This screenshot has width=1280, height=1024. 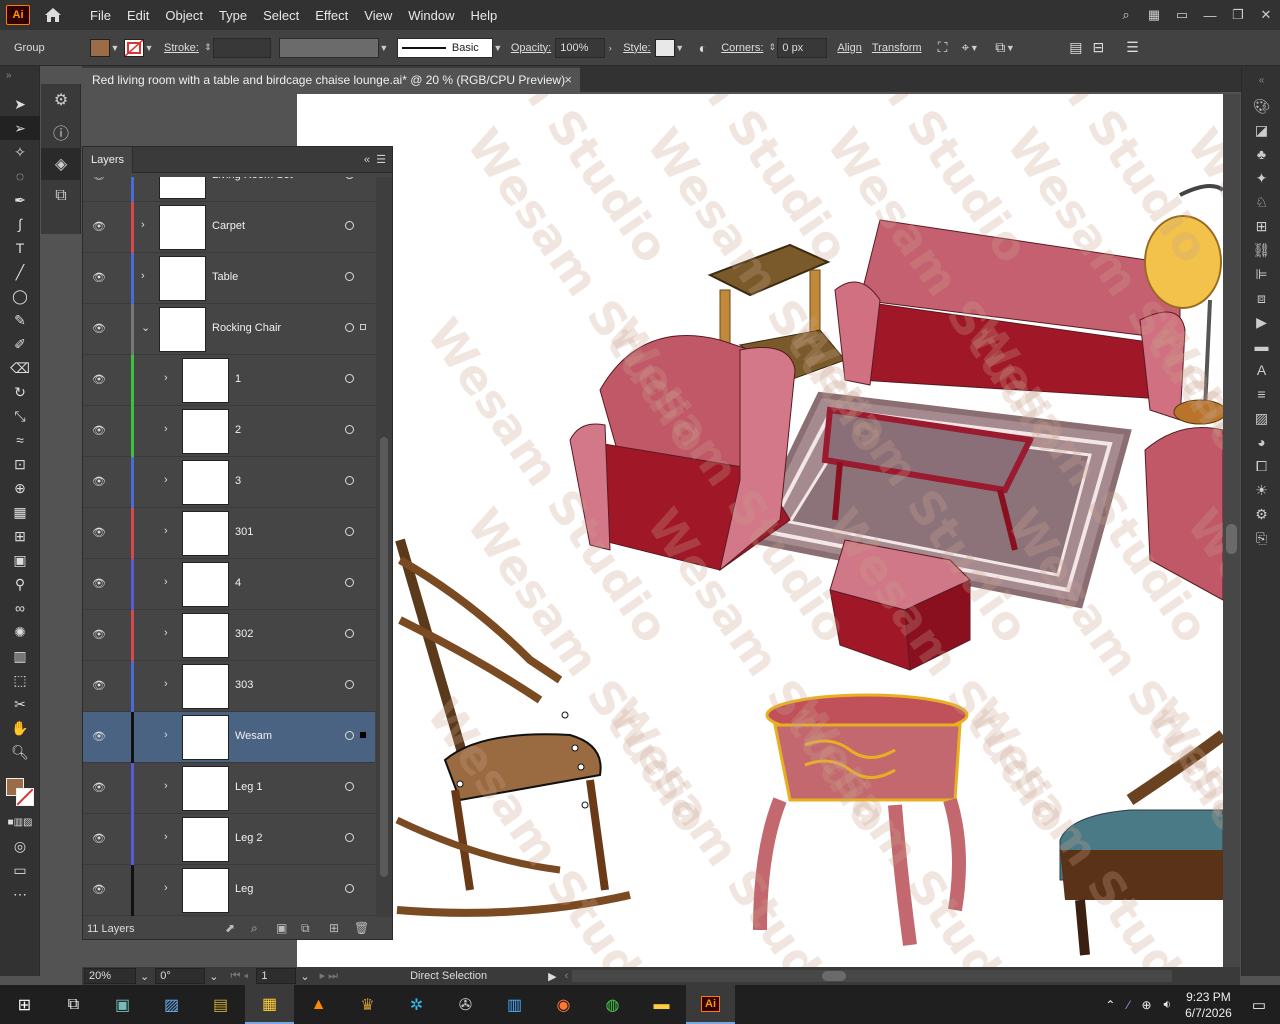 I want to click on pen-tray-icon: ⁄, so click(x=1128, y=1005).